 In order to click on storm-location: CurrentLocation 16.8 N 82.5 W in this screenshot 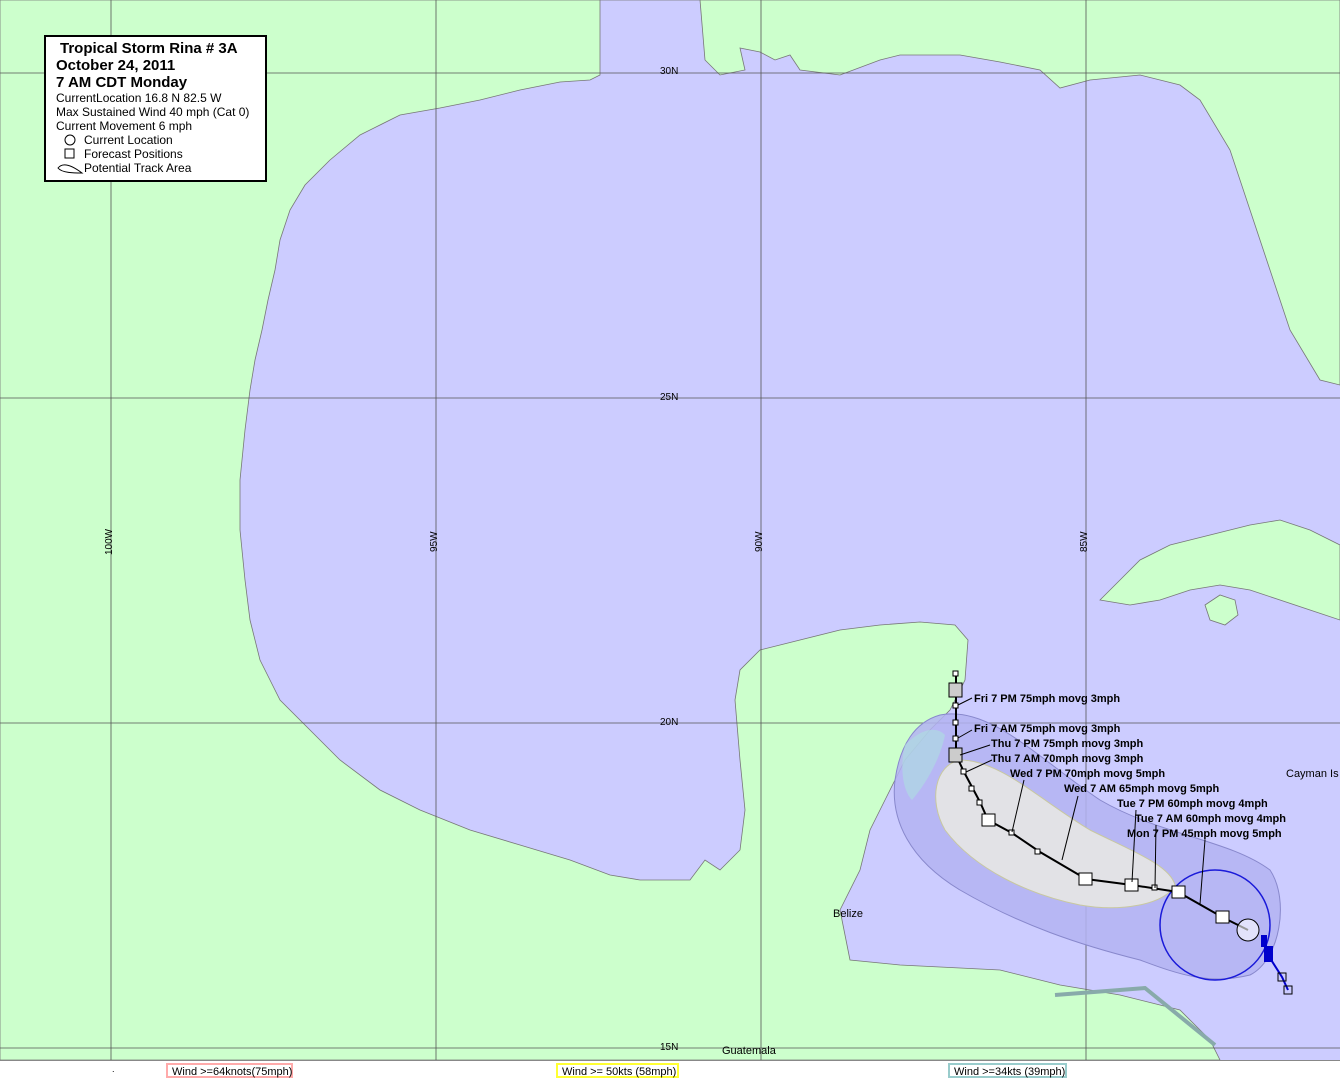, I will do `click(139, 98)`.